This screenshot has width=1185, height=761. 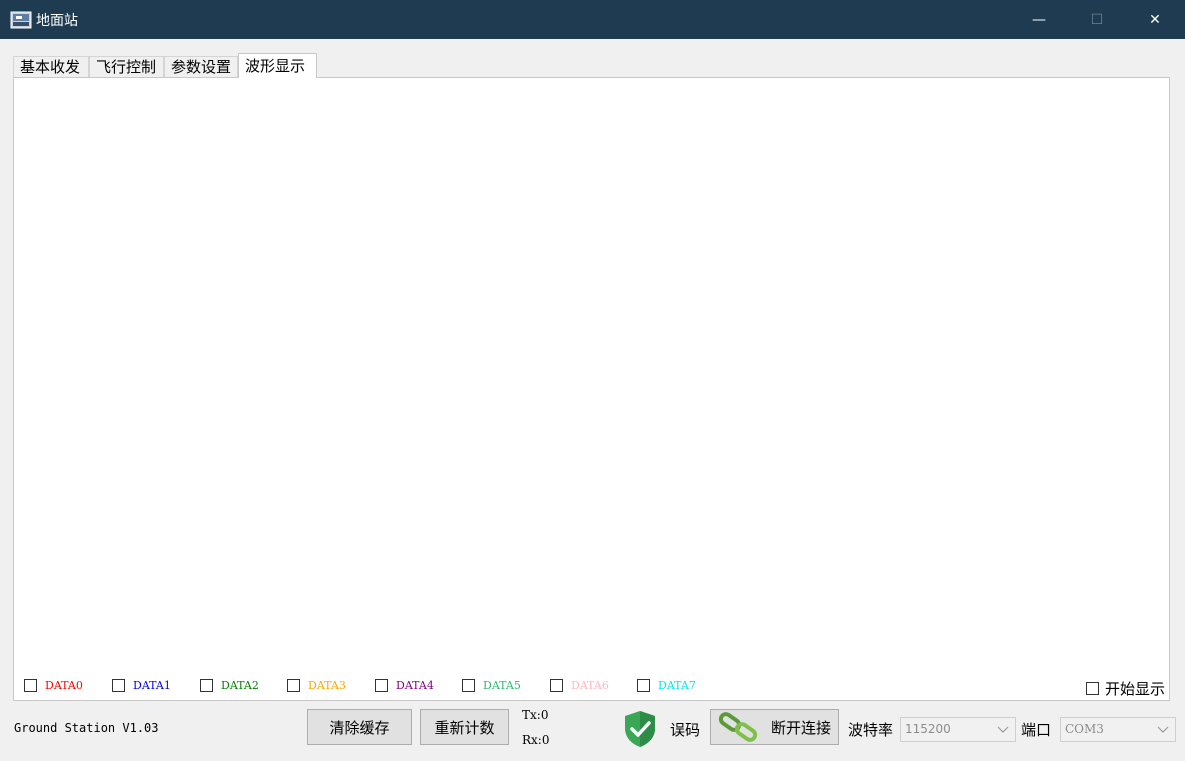 What do you see at coordinates (502, 685) in the screenshot?
I see `channel-label: DATA5` at bounding box center [502, 685].